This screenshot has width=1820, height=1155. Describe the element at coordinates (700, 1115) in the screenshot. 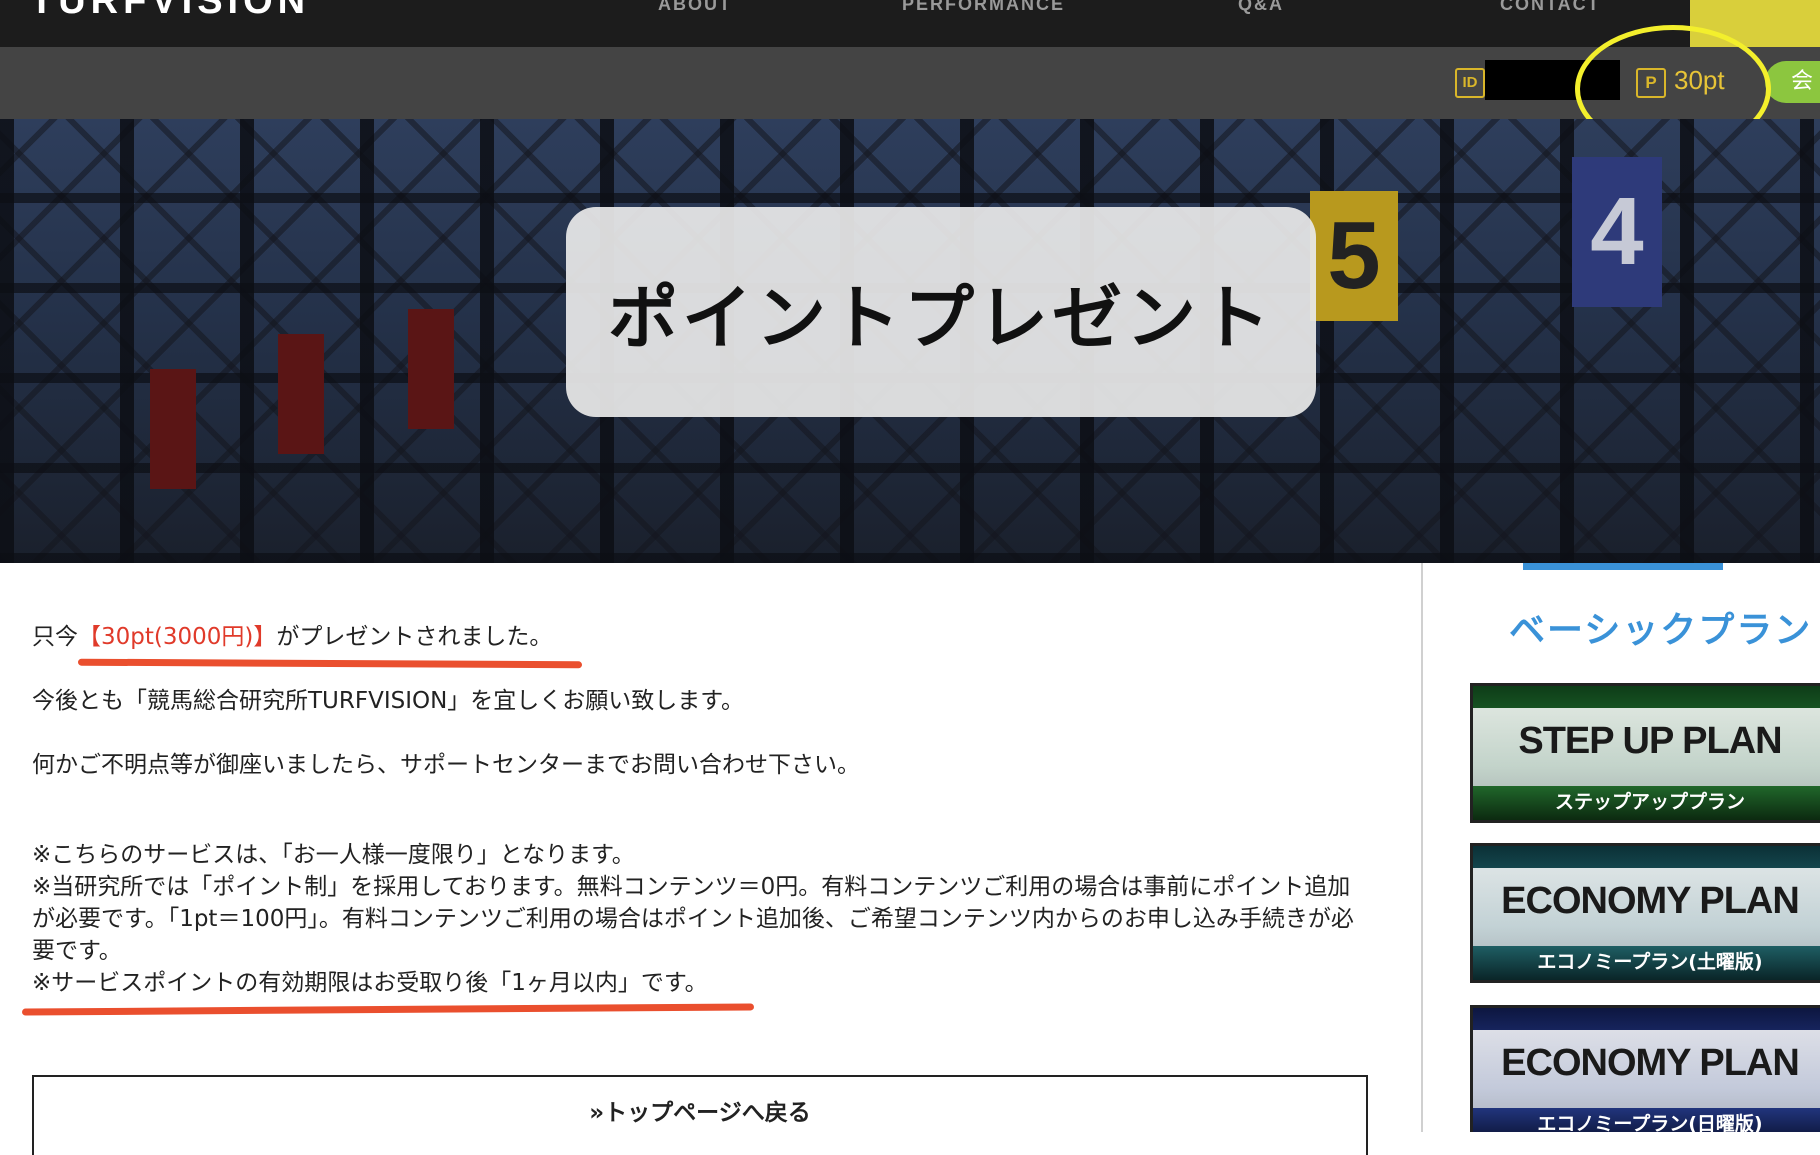

I see `back-to-top-button: »トップページへ戻る` at that location.